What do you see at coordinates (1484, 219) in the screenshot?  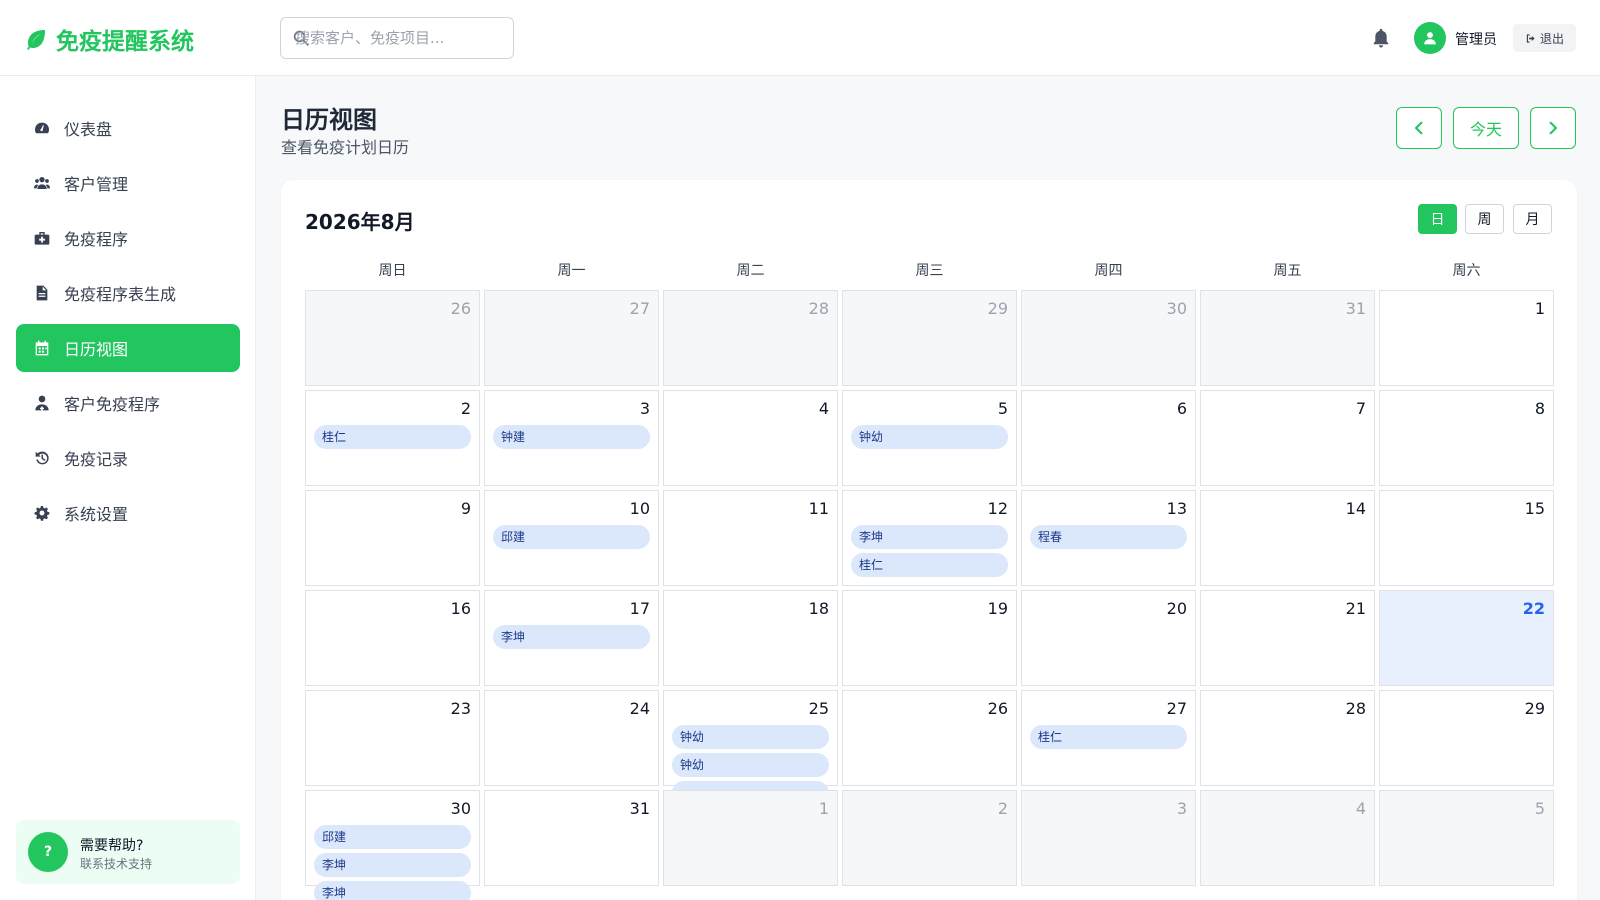 I see `view-week-button: 周` at bounding box center [1484, 219].